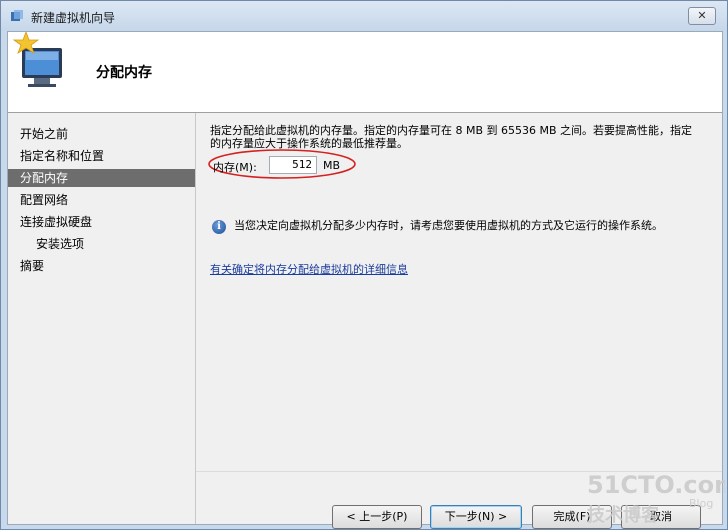 Image resolution: width=728 pixels, height=530 pixels. I want to click on previous-button: < 上一步(P), so click(377, 517).